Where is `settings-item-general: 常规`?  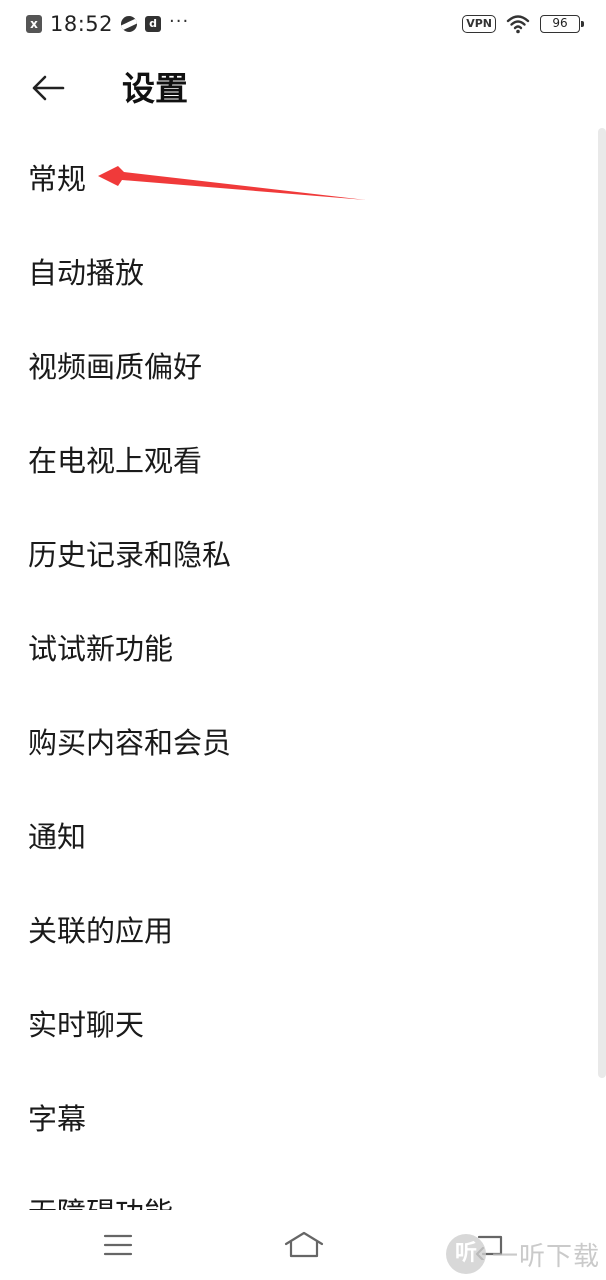
settings-item-general: 常规 is located at coordinates (298, 177).